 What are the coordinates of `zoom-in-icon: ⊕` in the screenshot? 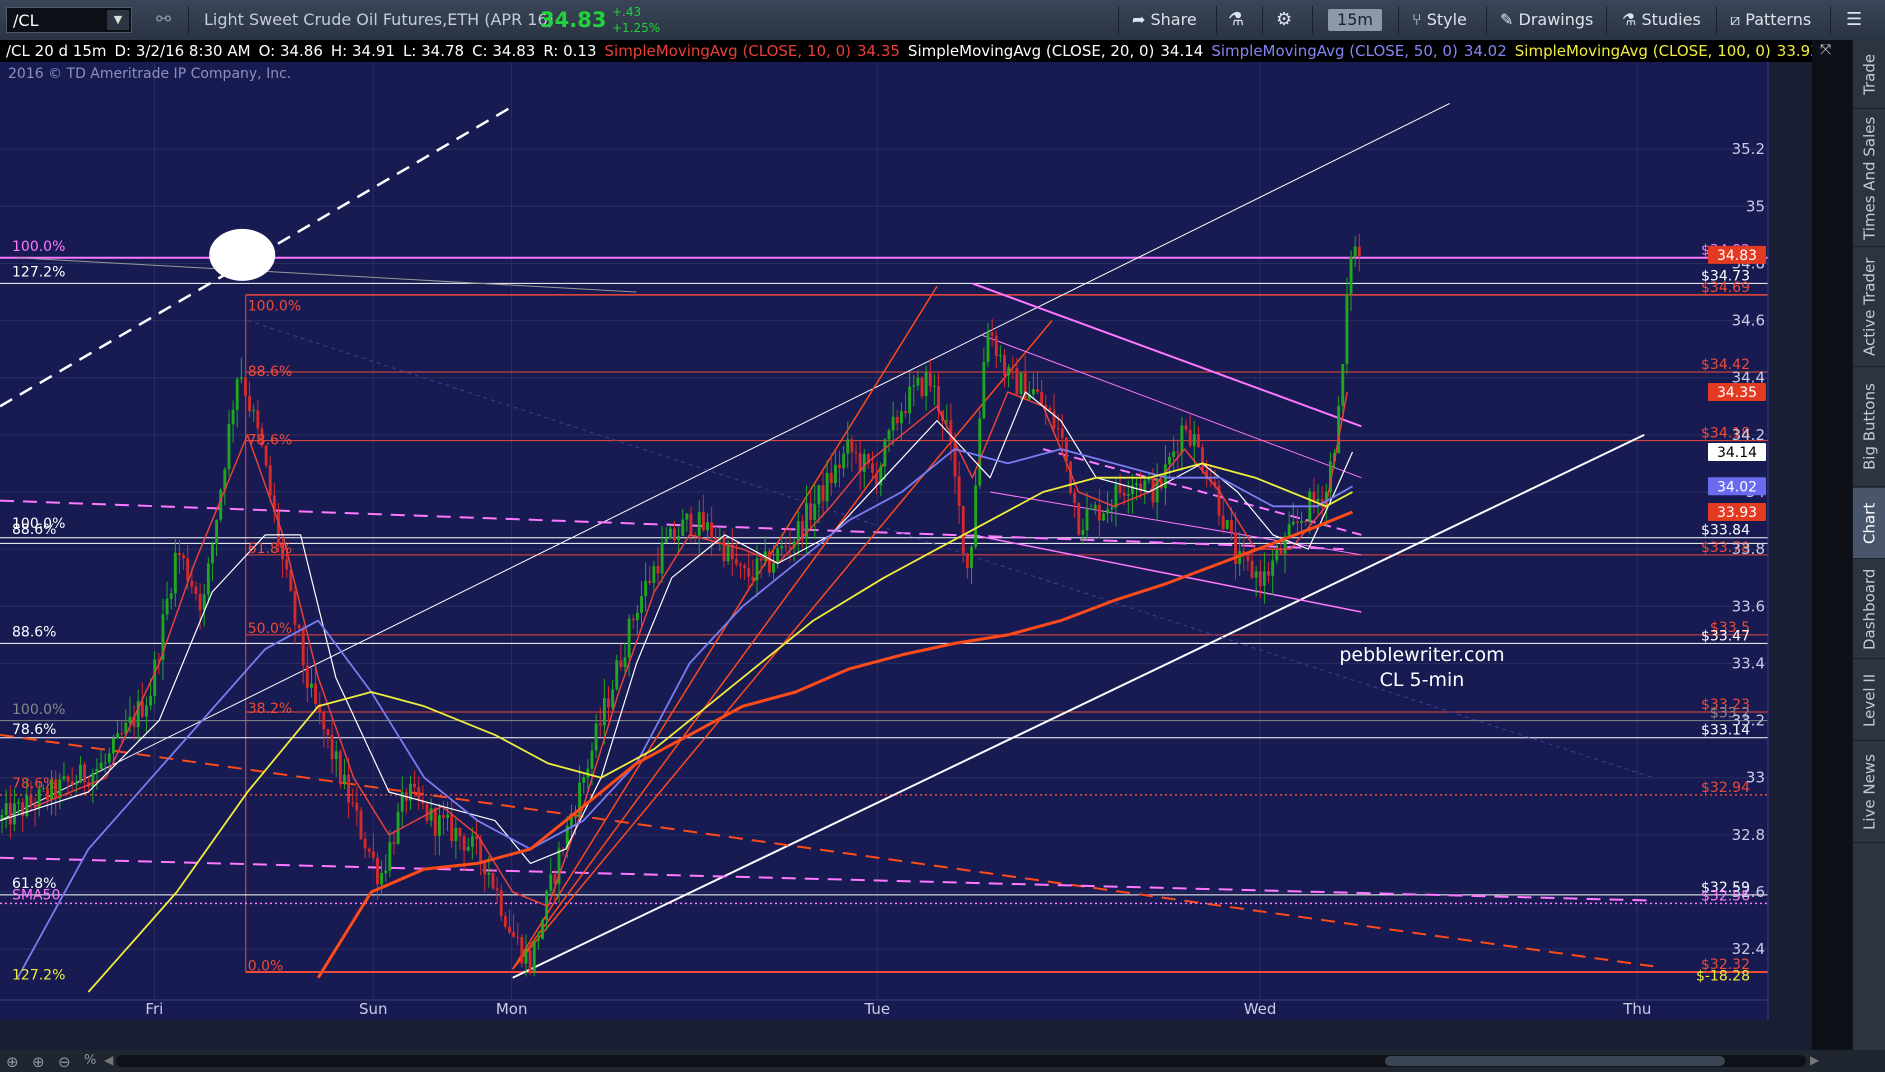 It's located at (38, 1062).